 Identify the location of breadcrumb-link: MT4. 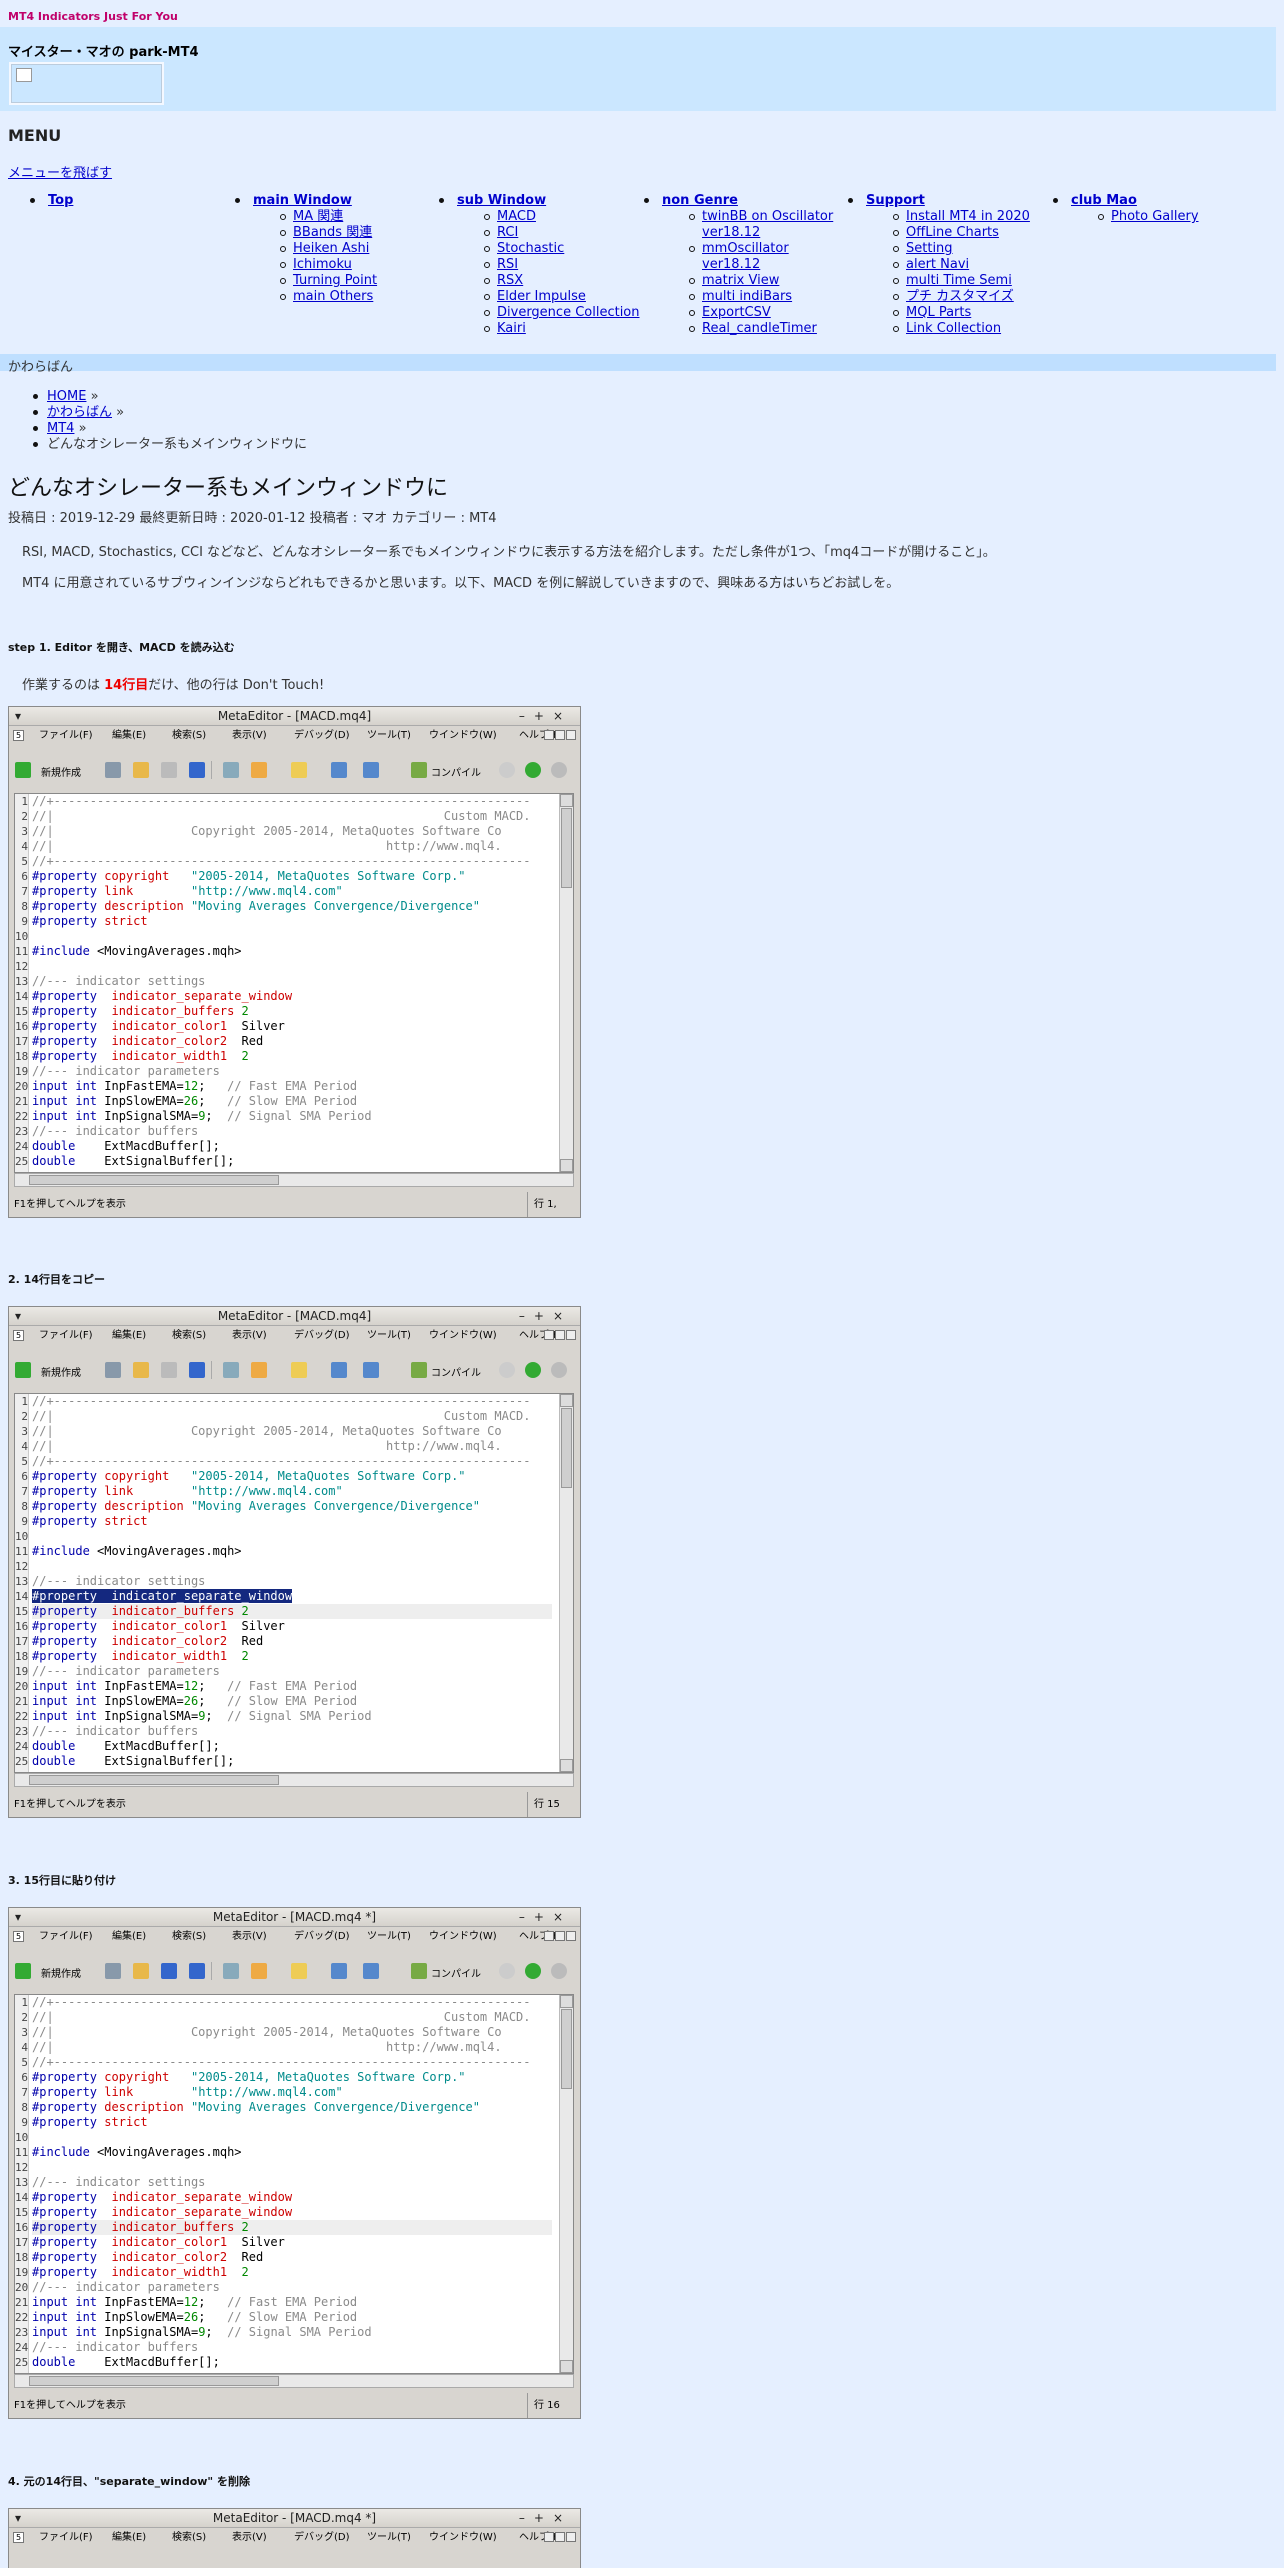
(60, 428).